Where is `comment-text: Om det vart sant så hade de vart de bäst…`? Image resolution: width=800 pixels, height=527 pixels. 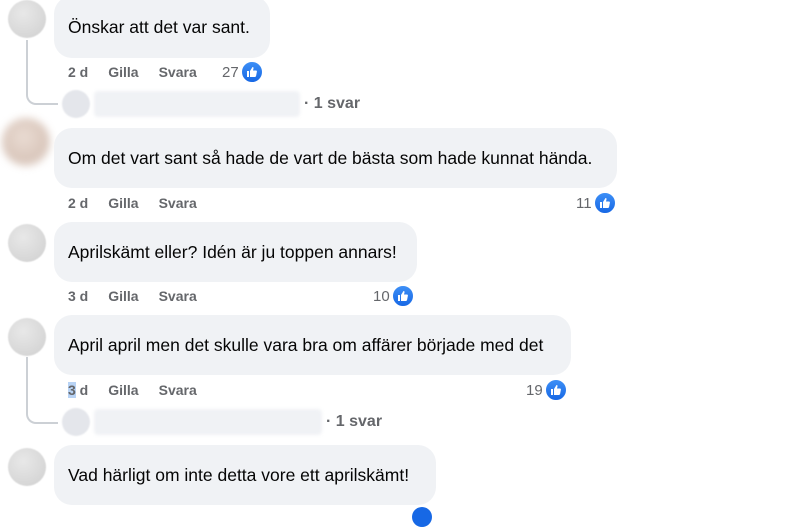
comment-text: Om det vart sant så hade de vart de bäst… is located at coordinates (330, 158).